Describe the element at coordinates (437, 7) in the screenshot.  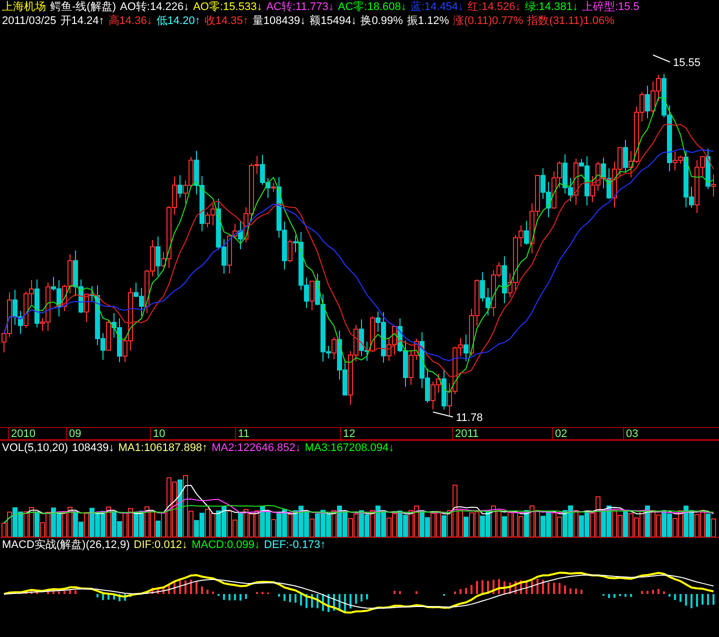
I see `indicator-value: 蓝:14.454↓` at that location.